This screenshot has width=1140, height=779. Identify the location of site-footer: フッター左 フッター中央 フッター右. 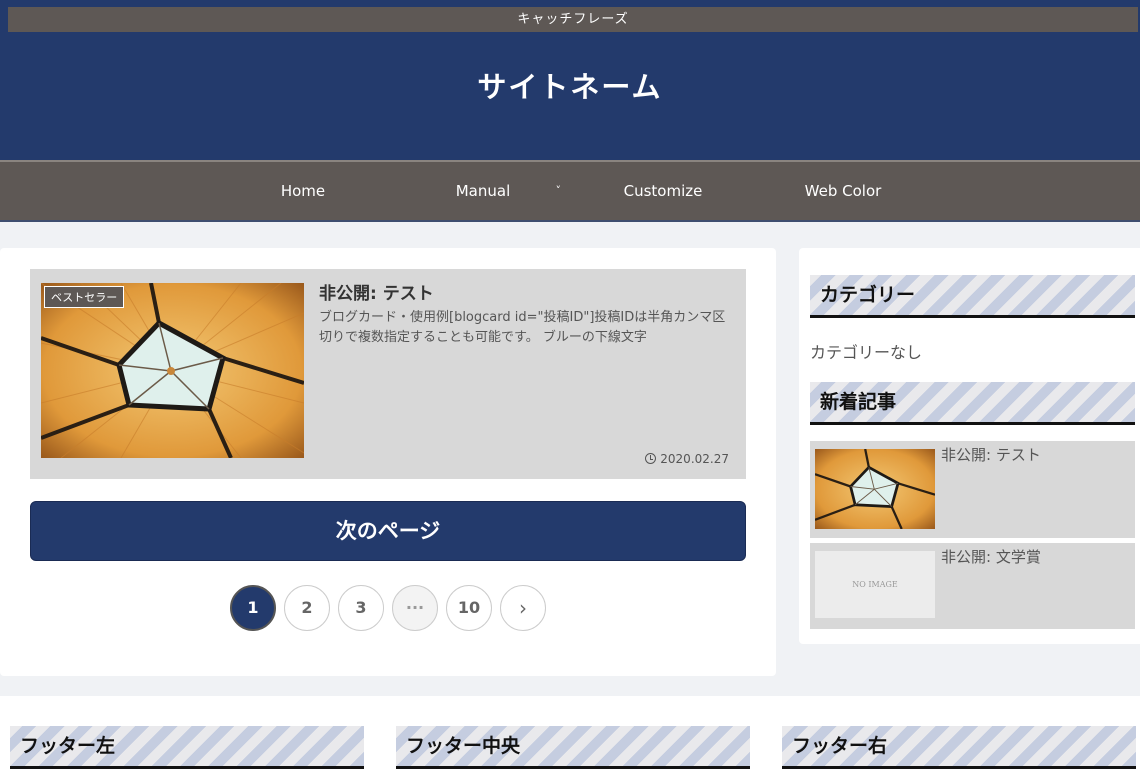
(570, 737).